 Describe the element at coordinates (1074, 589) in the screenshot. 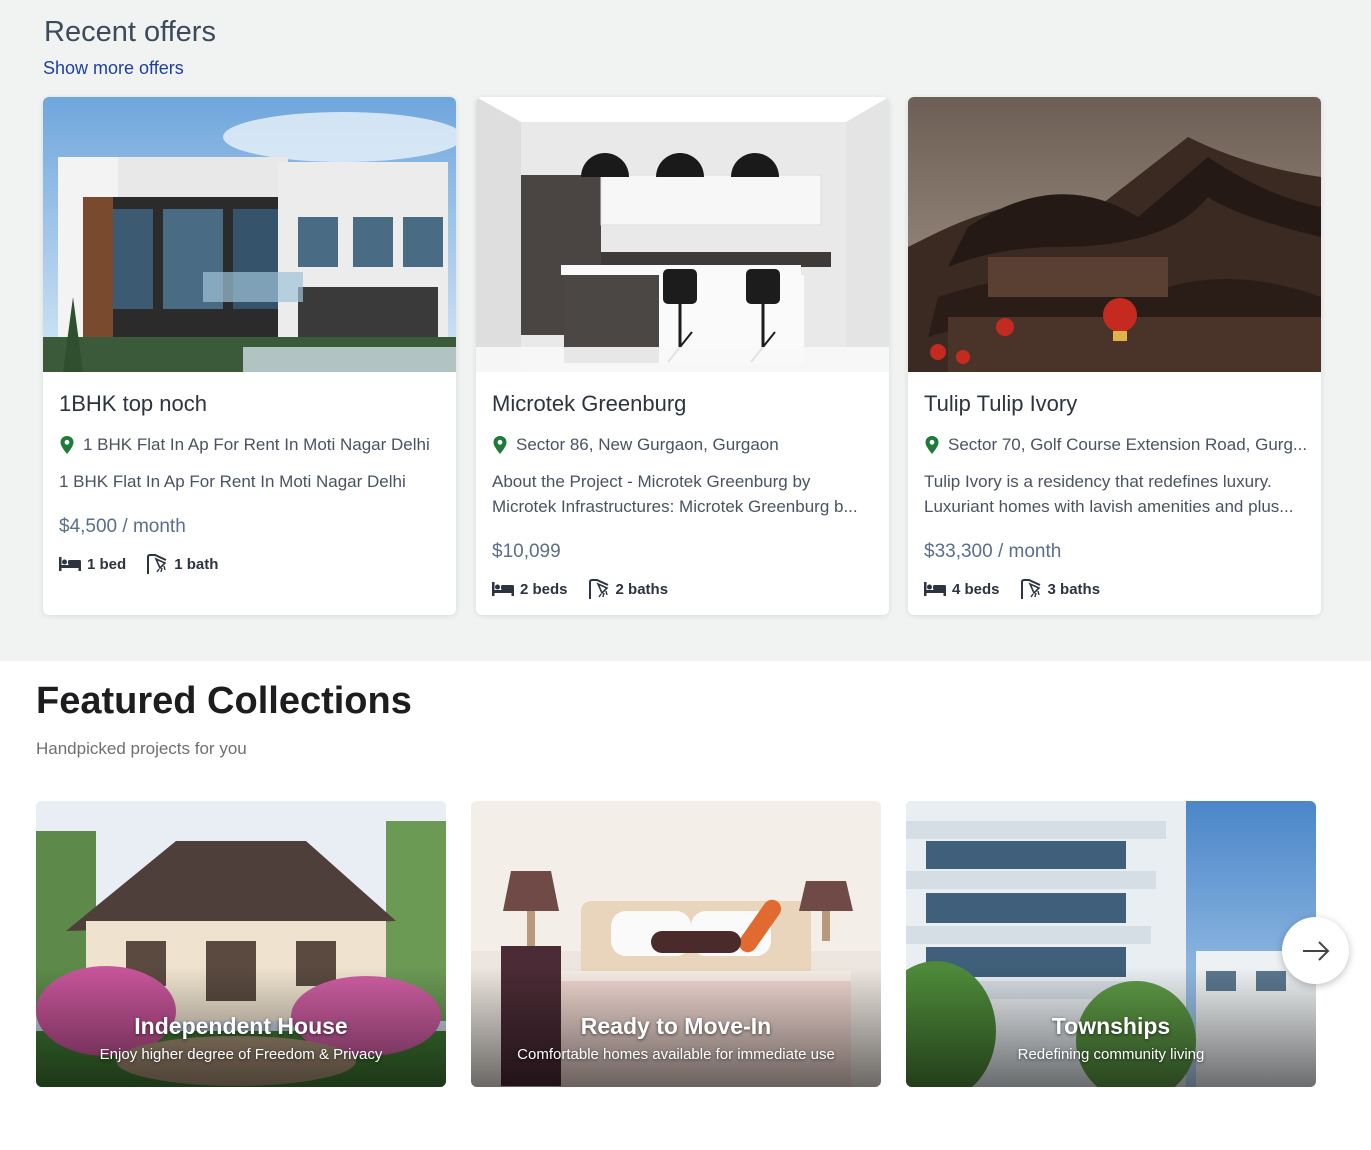

I see `baths-count: 3 baths` at that location.